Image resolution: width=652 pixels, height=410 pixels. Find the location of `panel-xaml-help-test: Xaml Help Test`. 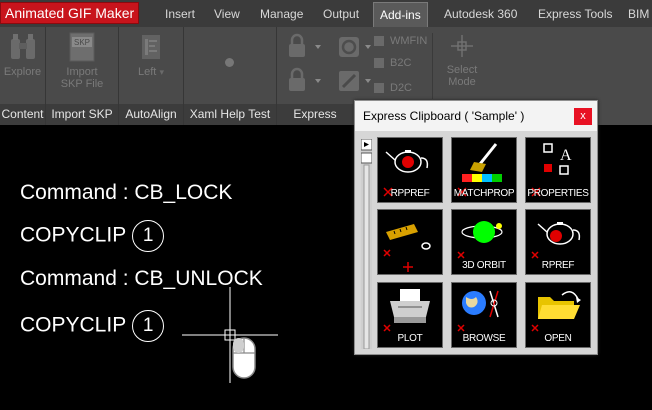

panel-xaml-help-test: Xaml Help Test is located at coordinates (230, 76).